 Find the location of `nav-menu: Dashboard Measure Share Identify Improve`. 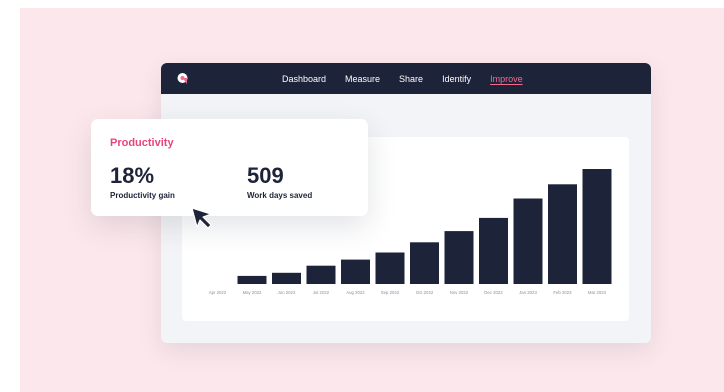

nav-menu: Dashboard Measure Share Identify Improve is located at coordinates (402, 78).